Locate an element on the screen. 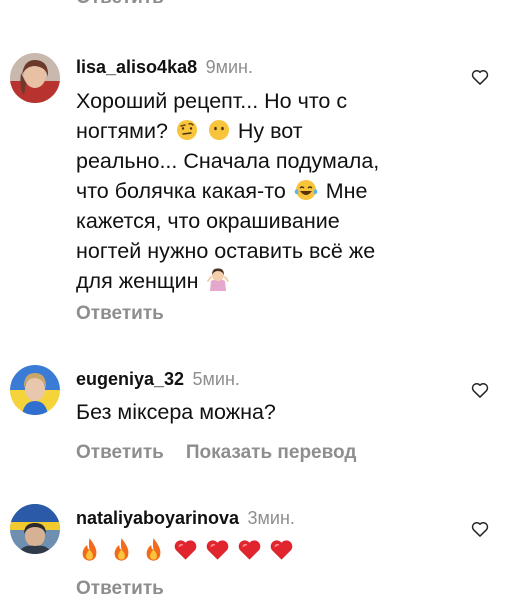  comment-line: ногтями? Ну вот is located at coordinates (244, 131).